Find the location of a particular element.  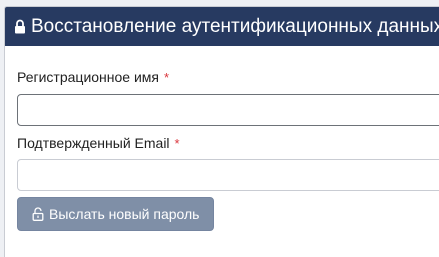

panel-title: Восстановление аутентификационных данных is located at coordinates (235, 26).